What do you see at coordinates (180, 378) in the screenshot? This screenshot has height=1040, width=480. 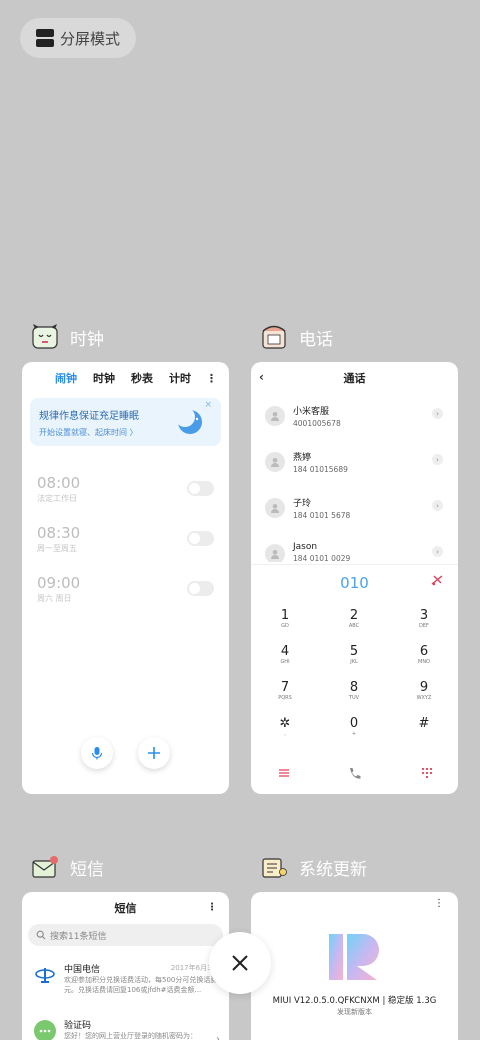 I see `tab-timer: 计时` at bounding box center [180, 378].